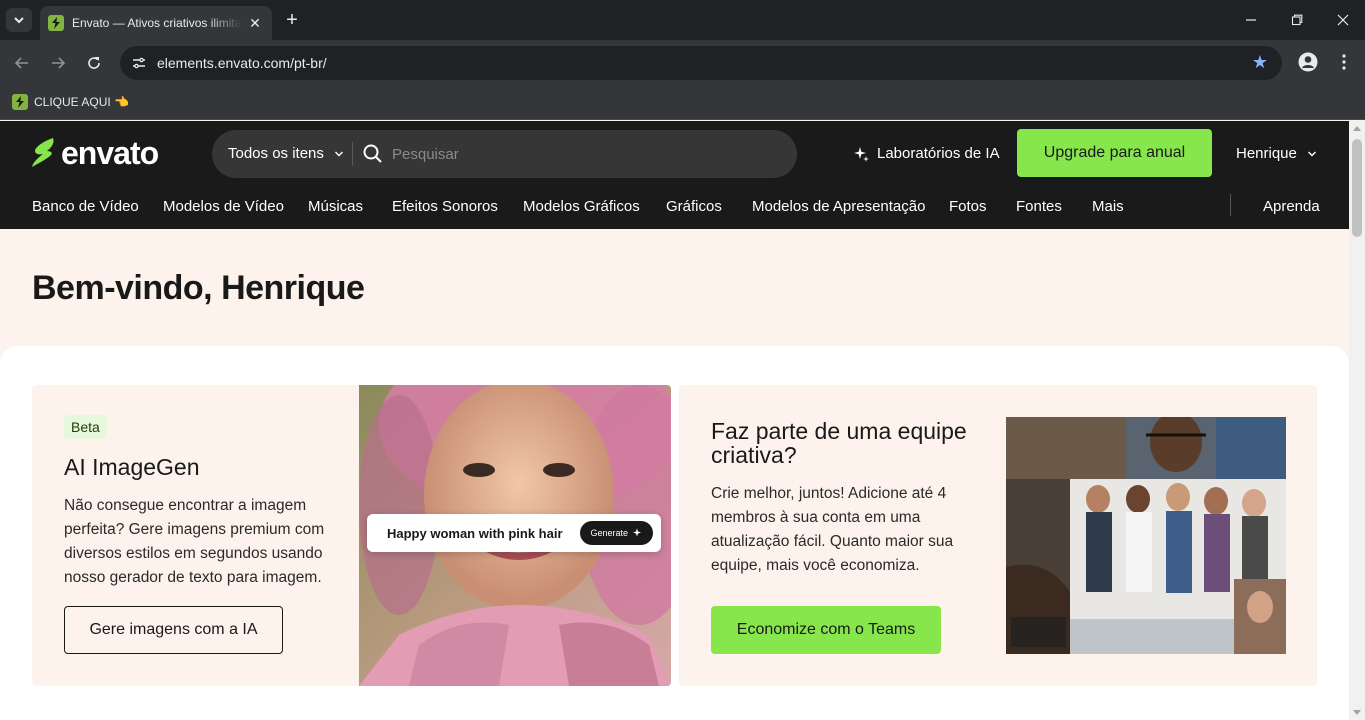 The width and height of the screenshot is (1365, 720). Describe the element at coordinates (839, 443) in the screenshot. I see `teams-title: Faz parte de uma equipe criativa?` at that location.